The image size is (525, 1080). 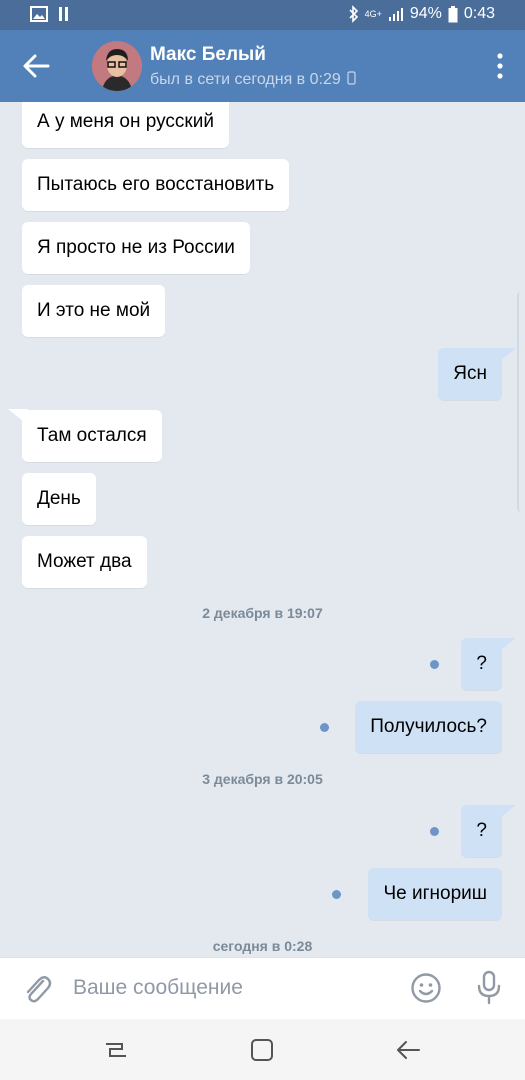 What do you see at coordinates (84, 562) in the screenshot?
I see `message-in: Может два` at bounding box center [84, 562].